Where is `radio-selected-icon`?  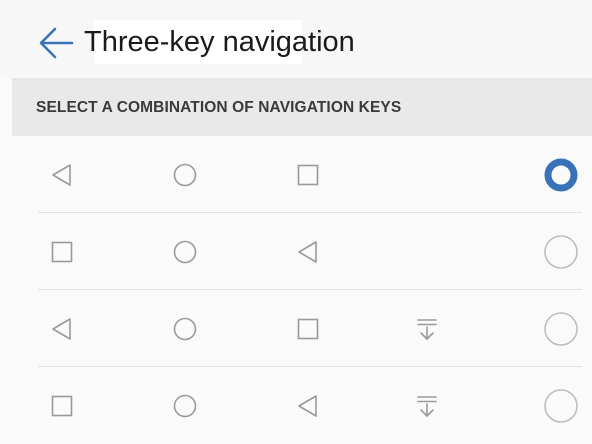
radio-selected-icon is located at coordinates (561, 175).